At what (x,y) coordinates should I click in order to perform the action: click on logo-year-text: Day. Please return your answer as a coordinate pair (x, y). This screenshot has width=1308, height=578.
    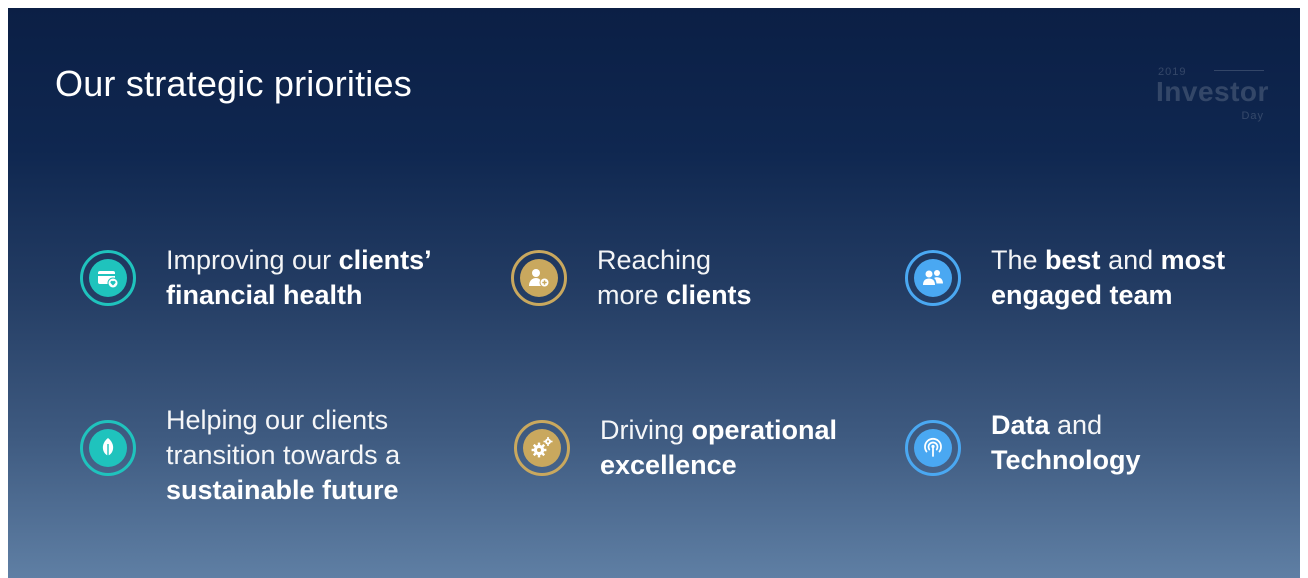
    Looking at the image, I should click on (1252, 116).